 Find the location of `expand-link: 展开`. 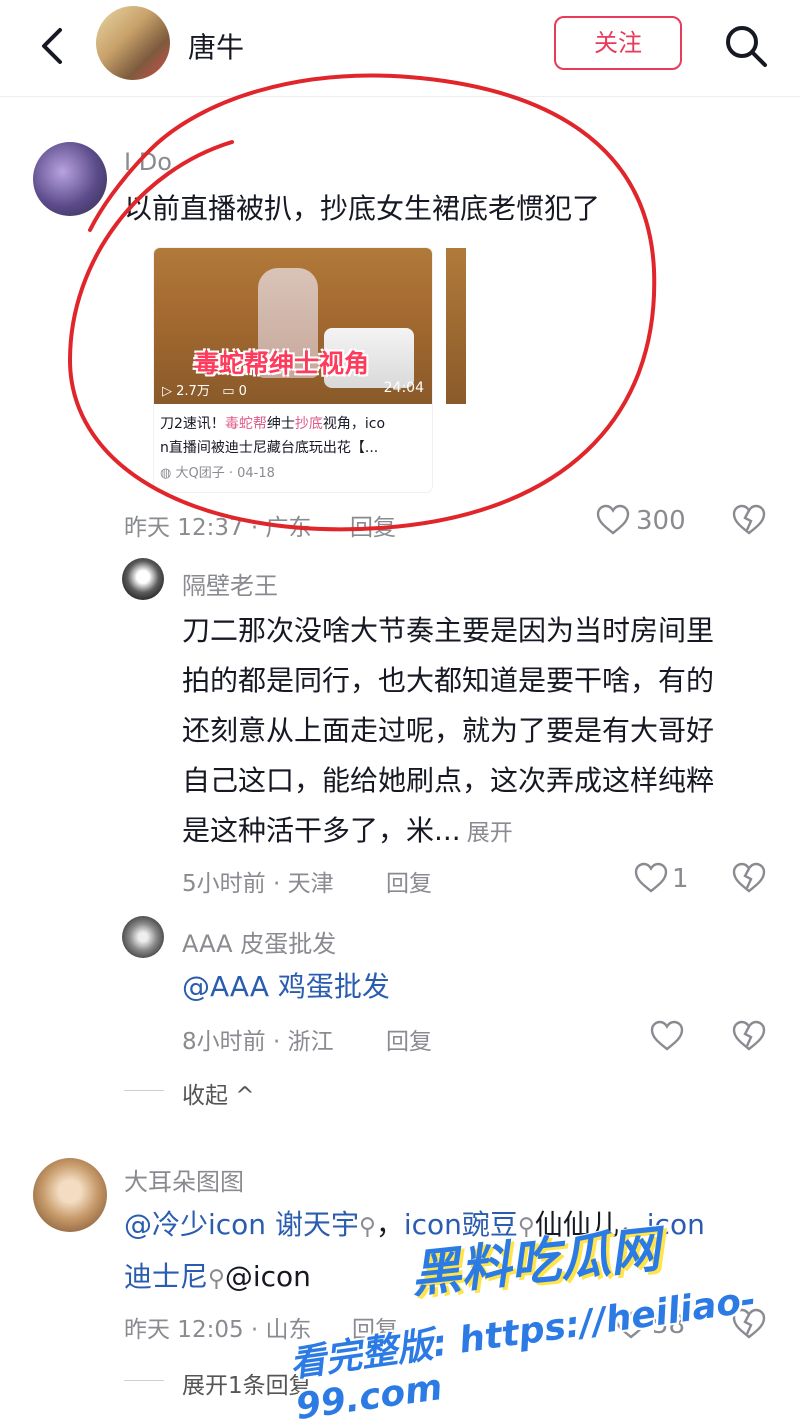

expand-link: 展开 is located at coordinates (490, 833).